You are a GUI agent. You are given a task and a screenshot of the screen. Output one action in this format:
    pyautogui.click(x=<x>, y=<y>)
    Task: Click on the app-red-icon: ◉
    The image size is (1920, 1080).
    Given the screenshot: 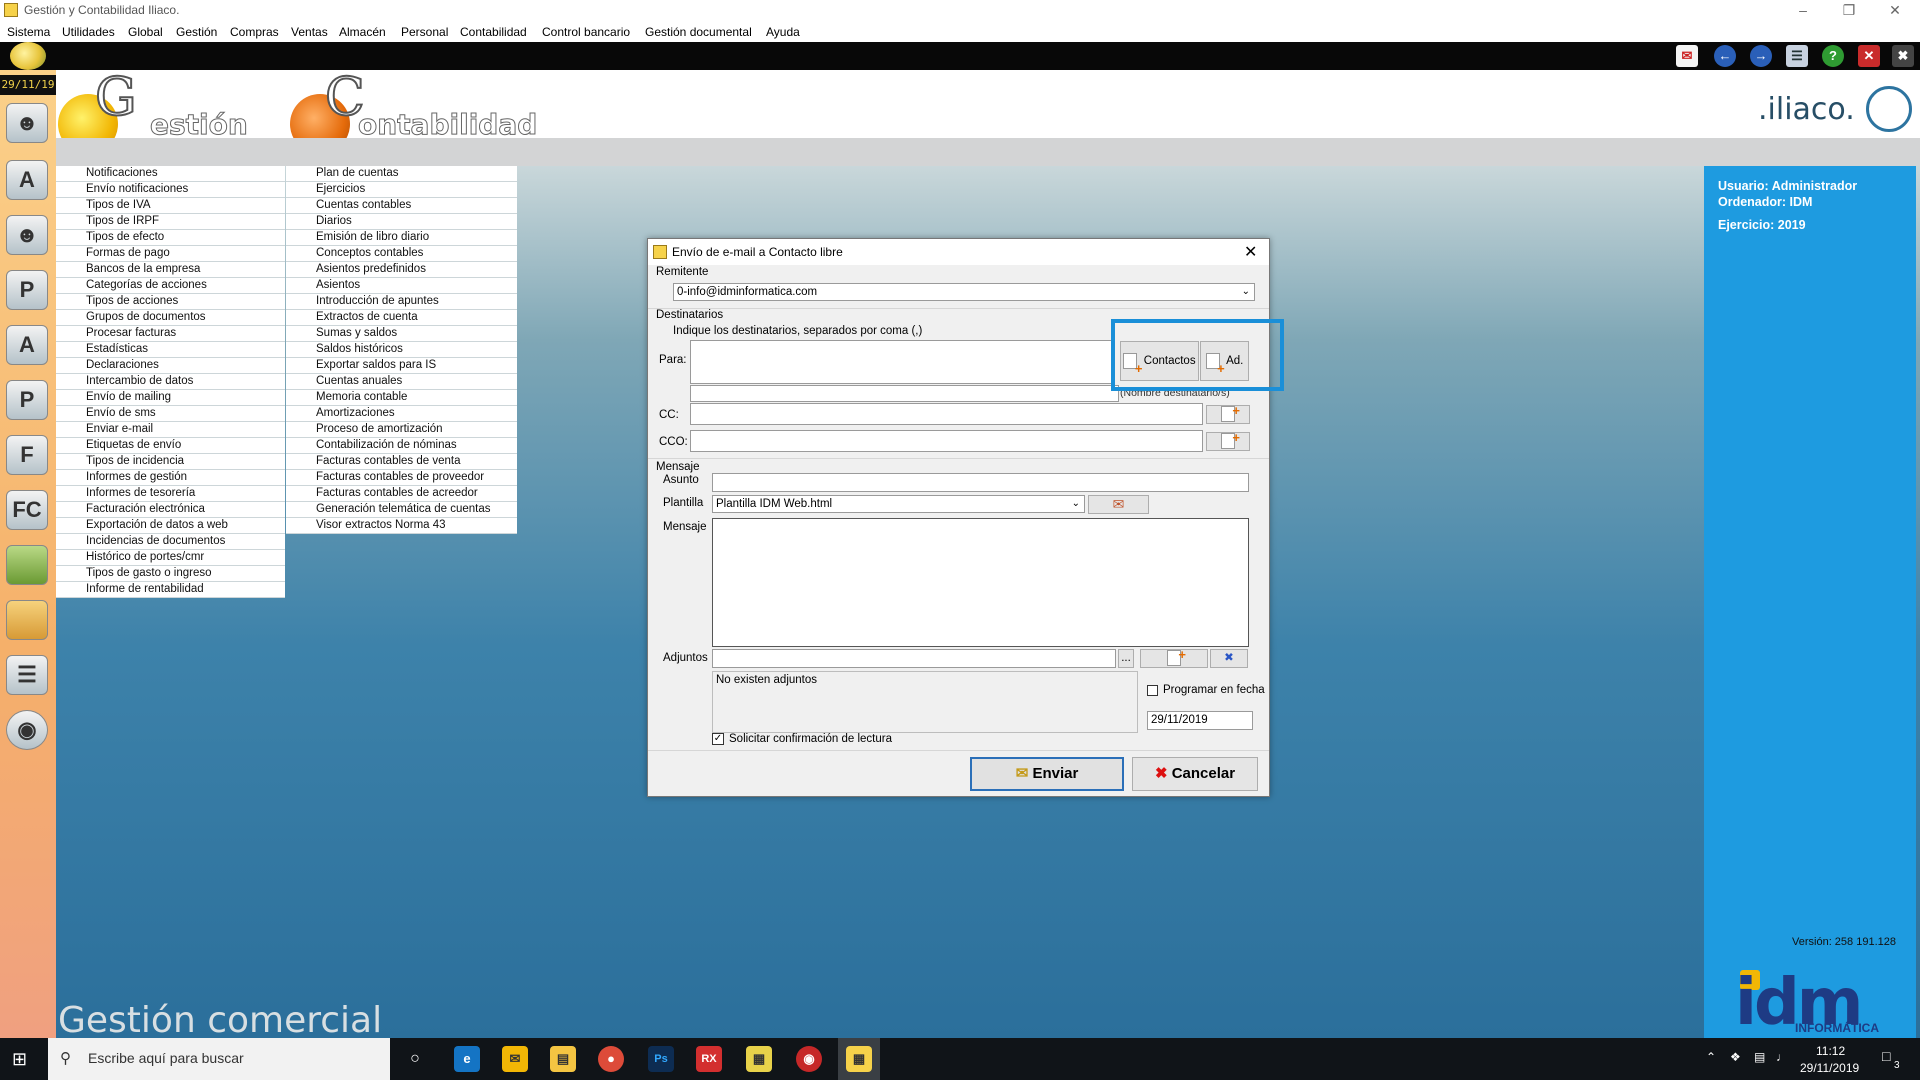 What is the action you would take?
    pyautogui.click(x=809, y=1059)
    